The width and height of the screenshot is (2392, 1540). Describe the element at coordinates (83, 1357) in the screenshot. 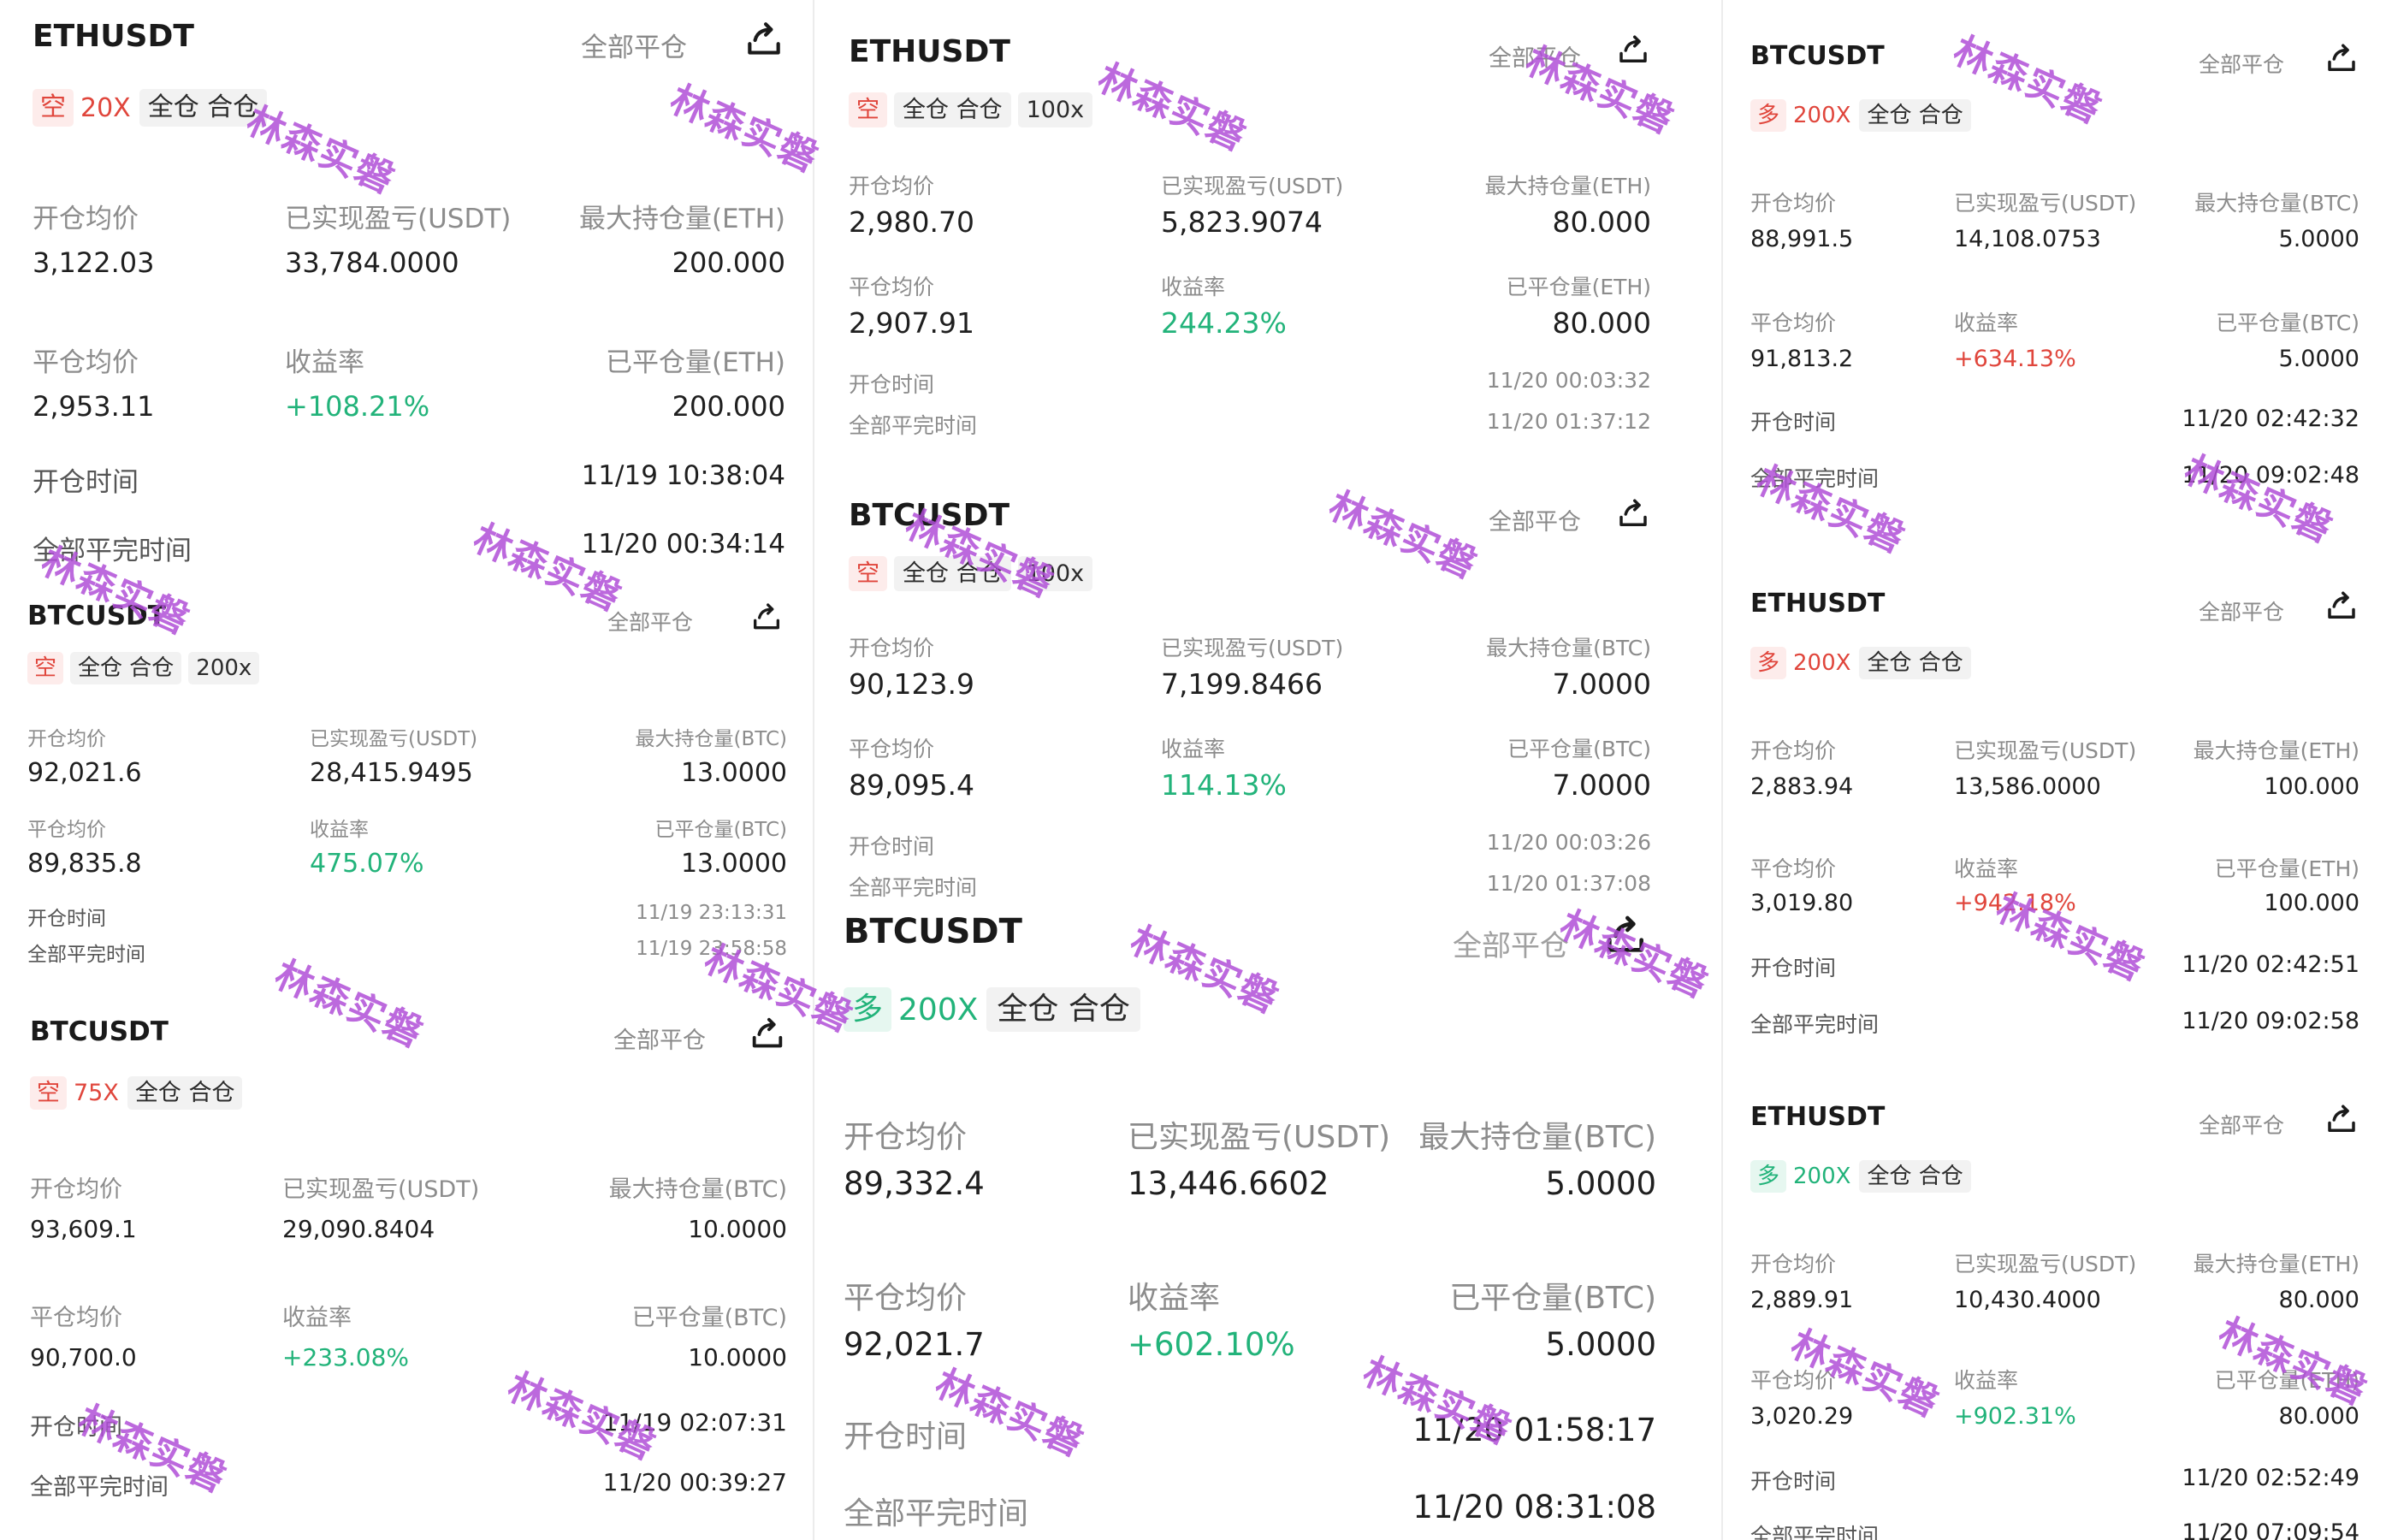

I see `close-avg-value: 90,700.0` at that location.